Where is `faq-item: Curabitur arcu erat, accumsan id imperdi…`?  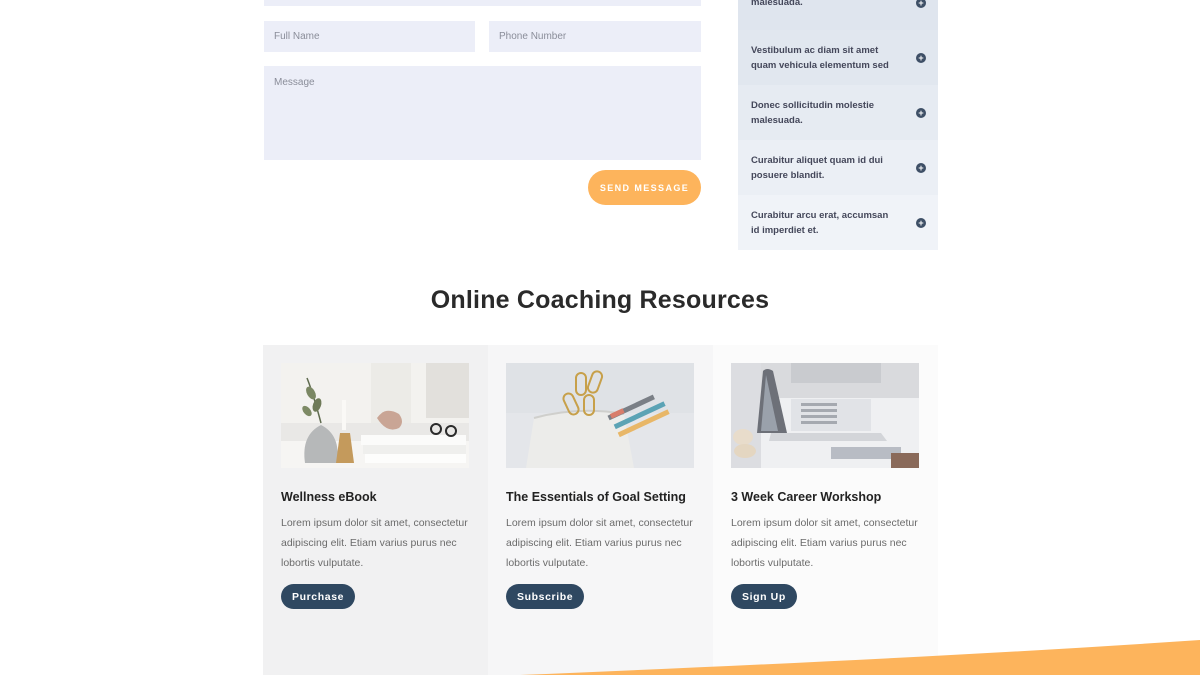 faq-item: Curabitur arcu erat, accumsan id imperdi… is located at coordinates (838, 222).